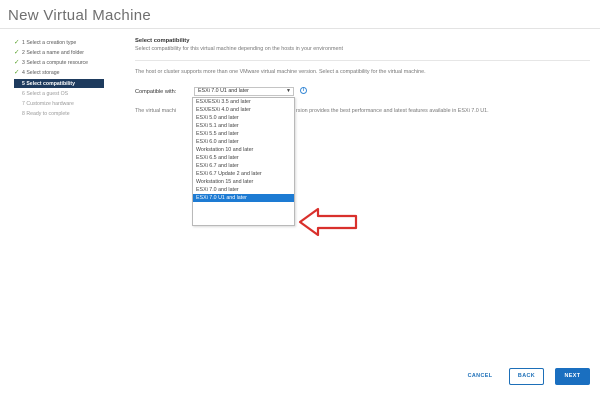 The height and width of the screenshot is (405, 600). Describe the element at coordinates (79, 15) in the screenshot. I see `window-title: New Virtual Machine` at that location.